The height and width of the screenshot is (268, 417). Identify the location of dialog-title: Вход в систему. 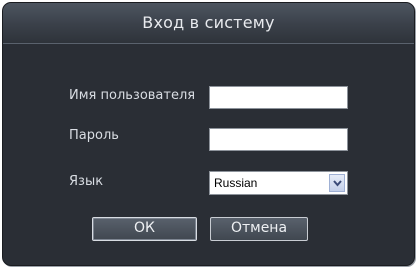
(208, 22).